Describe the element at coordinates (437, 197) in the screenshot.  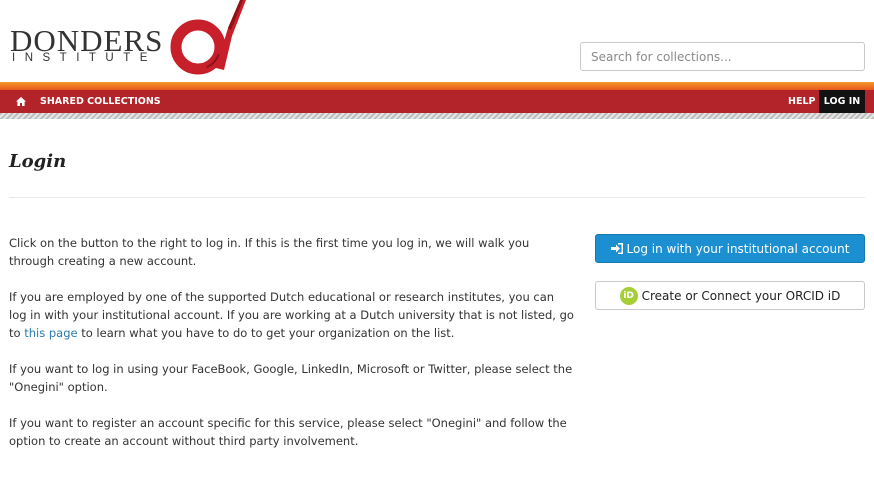
I see `title-divider` at that location.